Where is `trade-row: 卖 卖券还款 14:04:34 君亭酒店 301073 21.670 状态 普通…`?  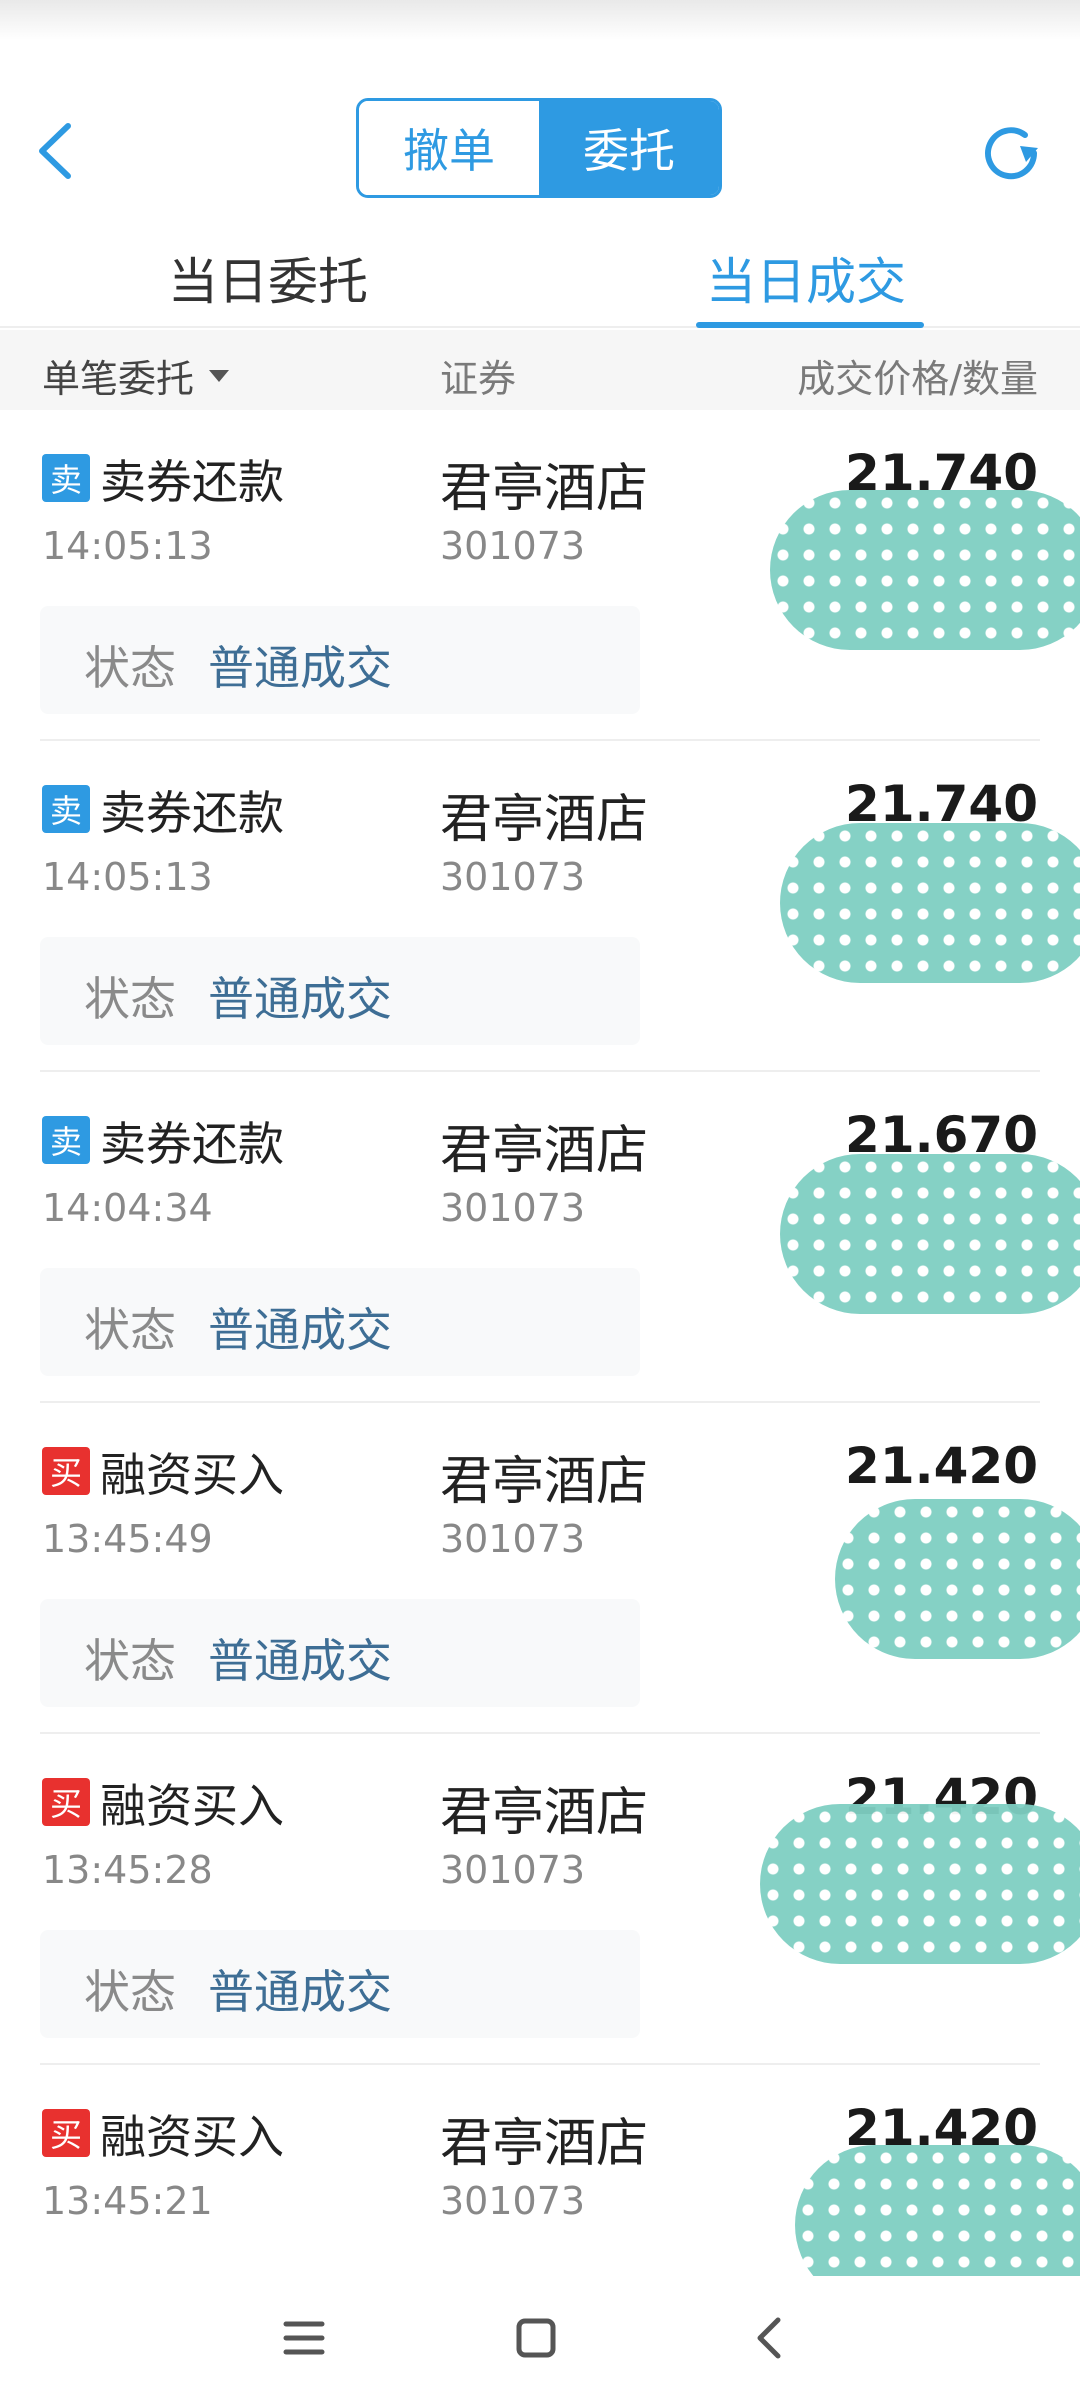 trade-row: 卖 卖券还款 14:04:34 君亭酒店 301073 21.670 状态 普通… is located at coordinates (540, 1237).